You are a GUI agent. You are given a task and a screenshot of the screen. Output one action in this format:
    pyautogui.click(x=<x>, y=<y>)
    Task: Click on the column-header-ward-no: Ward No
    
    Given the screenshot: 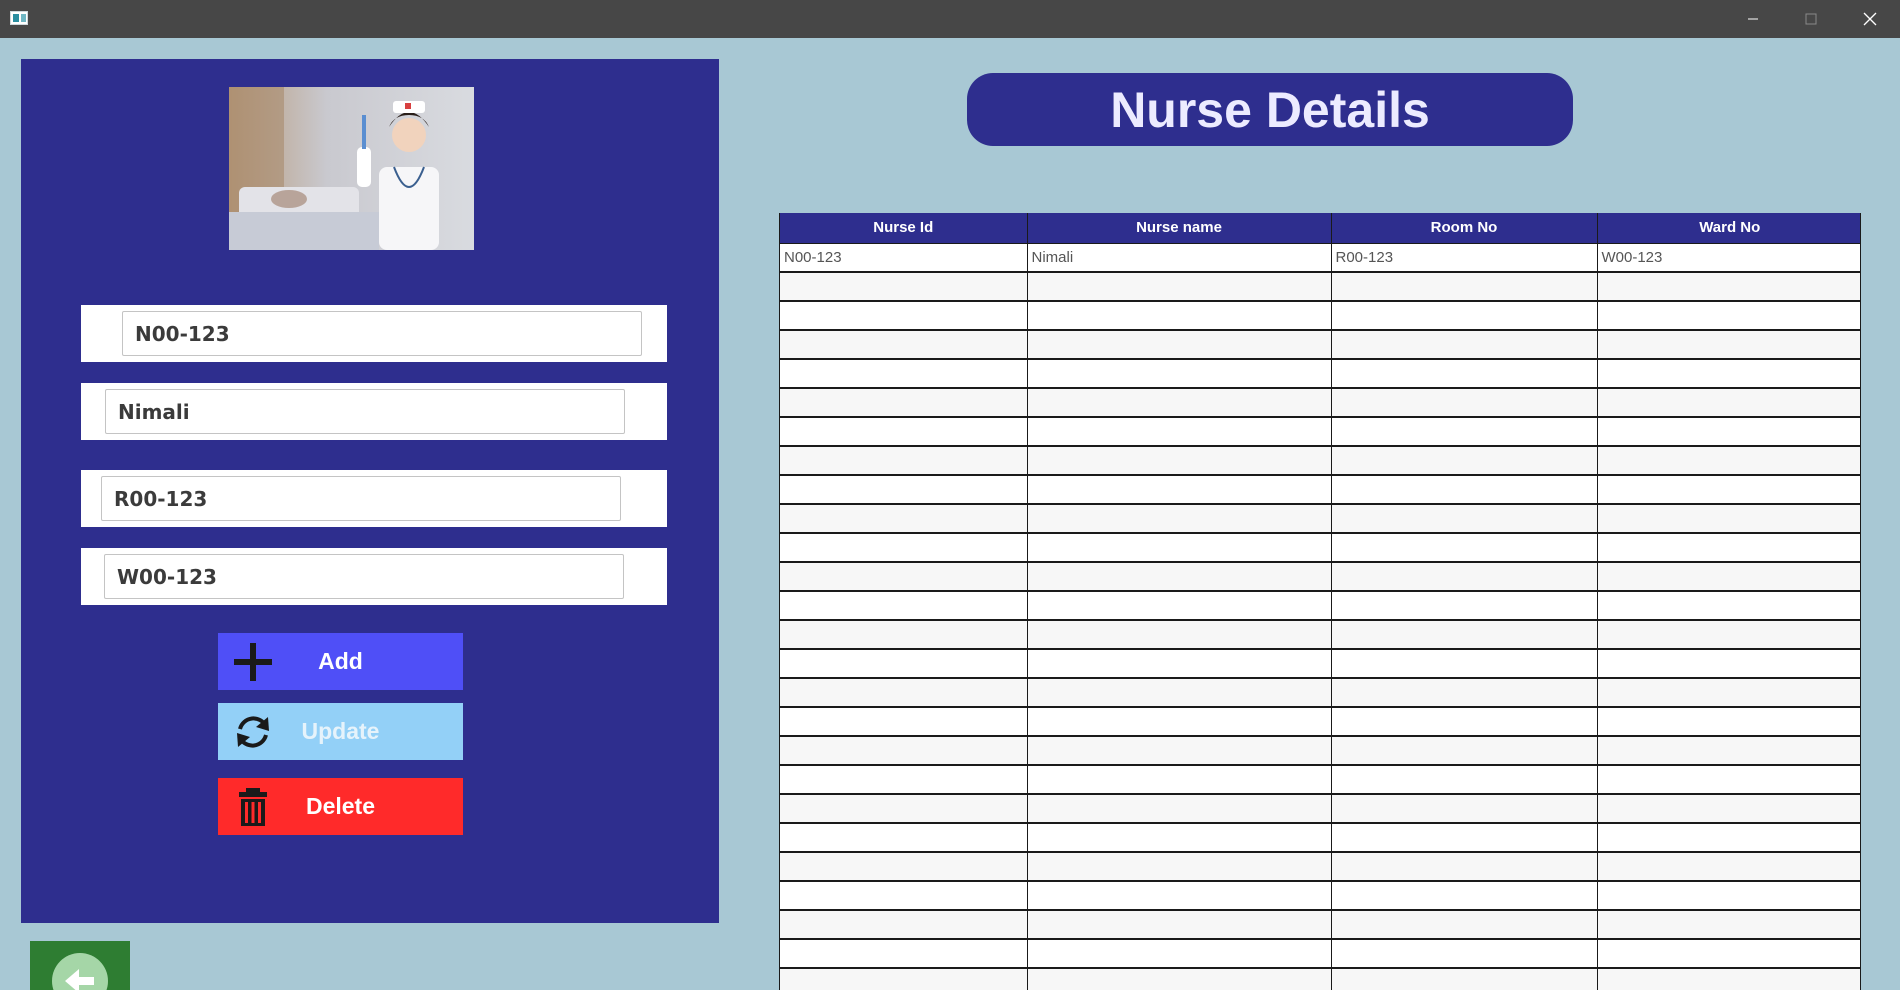 What is the action you would take?
    pyautogui.click(x=1728, y=228)
    